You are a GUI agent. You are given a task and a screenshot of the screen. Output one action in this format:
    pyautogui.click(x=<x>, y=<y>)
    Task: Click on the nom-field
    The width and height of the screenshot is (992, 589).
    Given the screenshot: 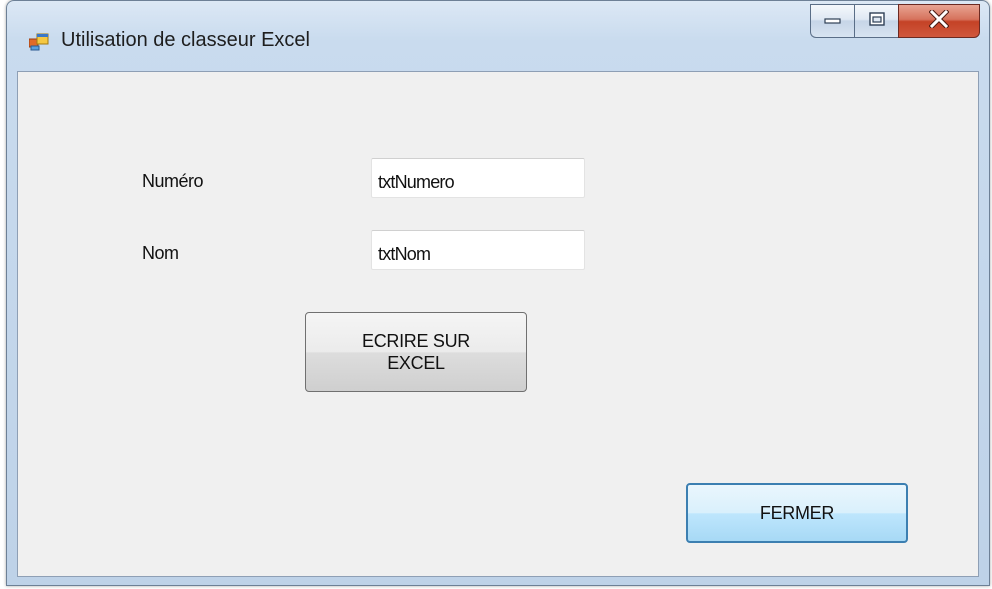 What is the action you would take?
    pyautogui.click(x=478, y=250)
    